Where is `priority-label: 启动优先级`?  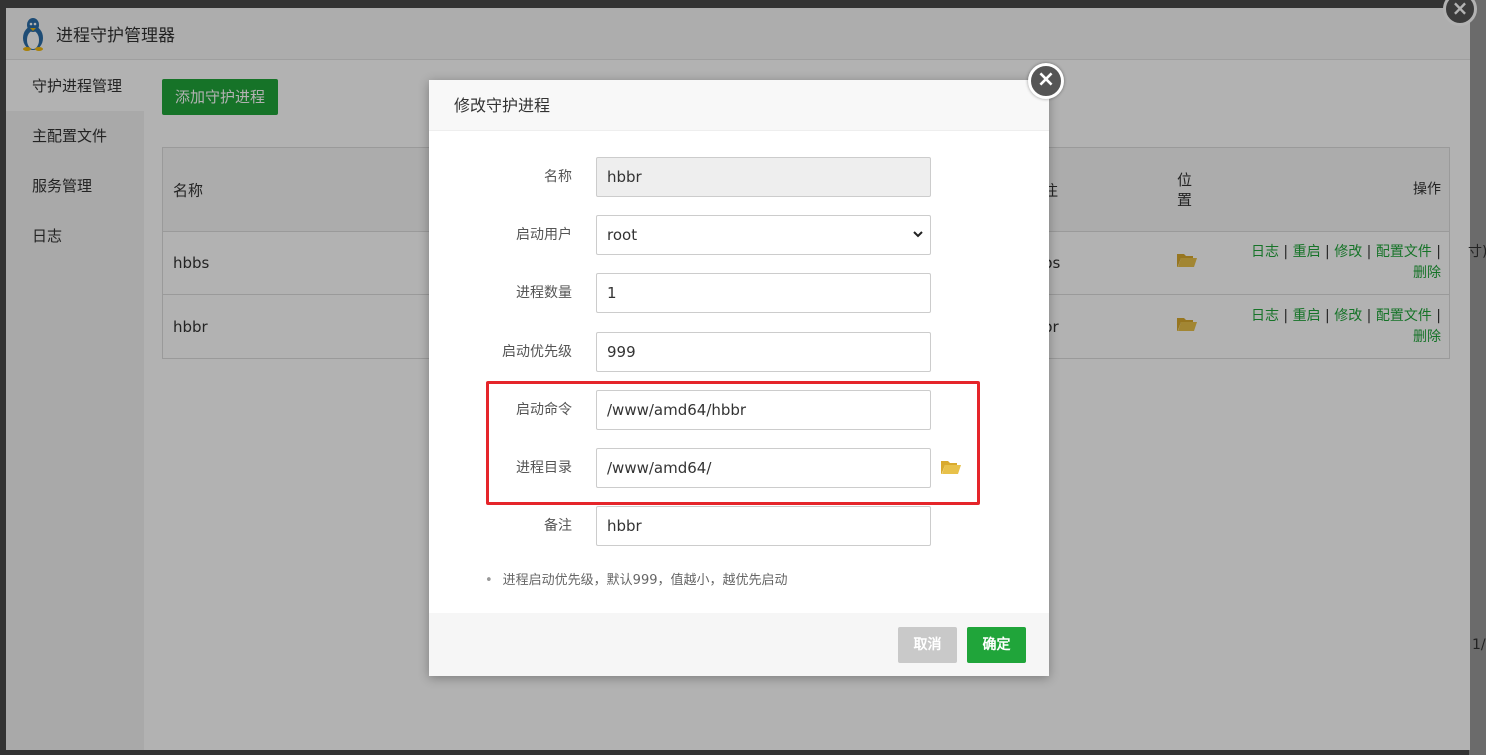
priority-label: 启动优先级 is located at coordinates (537, 352).